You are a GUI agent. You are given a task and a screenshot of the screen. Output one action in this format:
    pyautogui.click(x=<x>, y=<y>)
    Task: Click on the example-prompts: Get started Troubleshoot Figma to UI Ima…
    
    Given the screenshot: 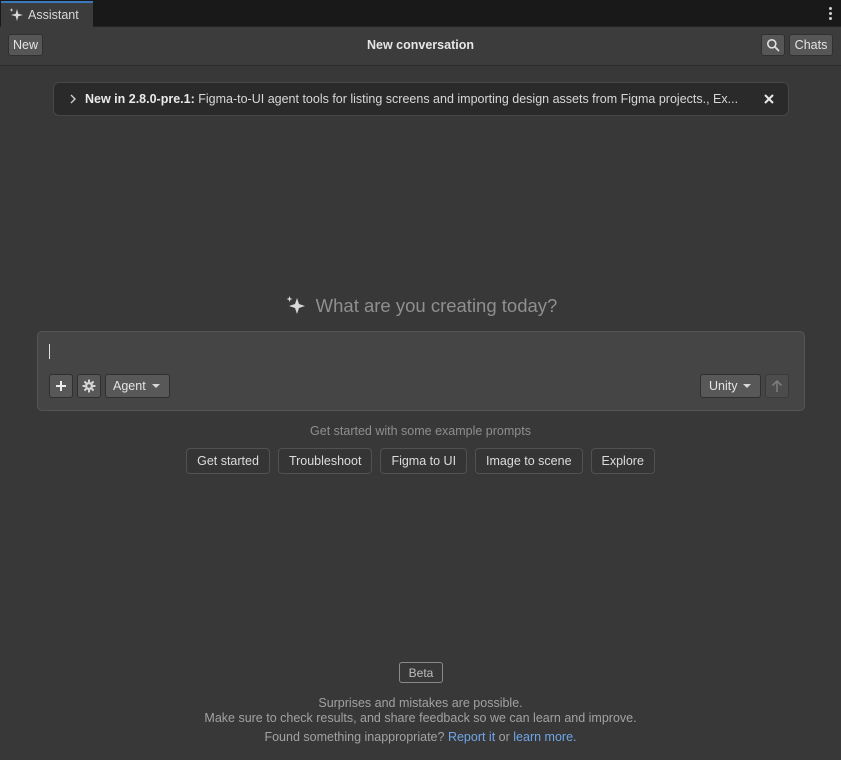 What is the action you would take?
    pyautogui.click(x=420, y=461)
    